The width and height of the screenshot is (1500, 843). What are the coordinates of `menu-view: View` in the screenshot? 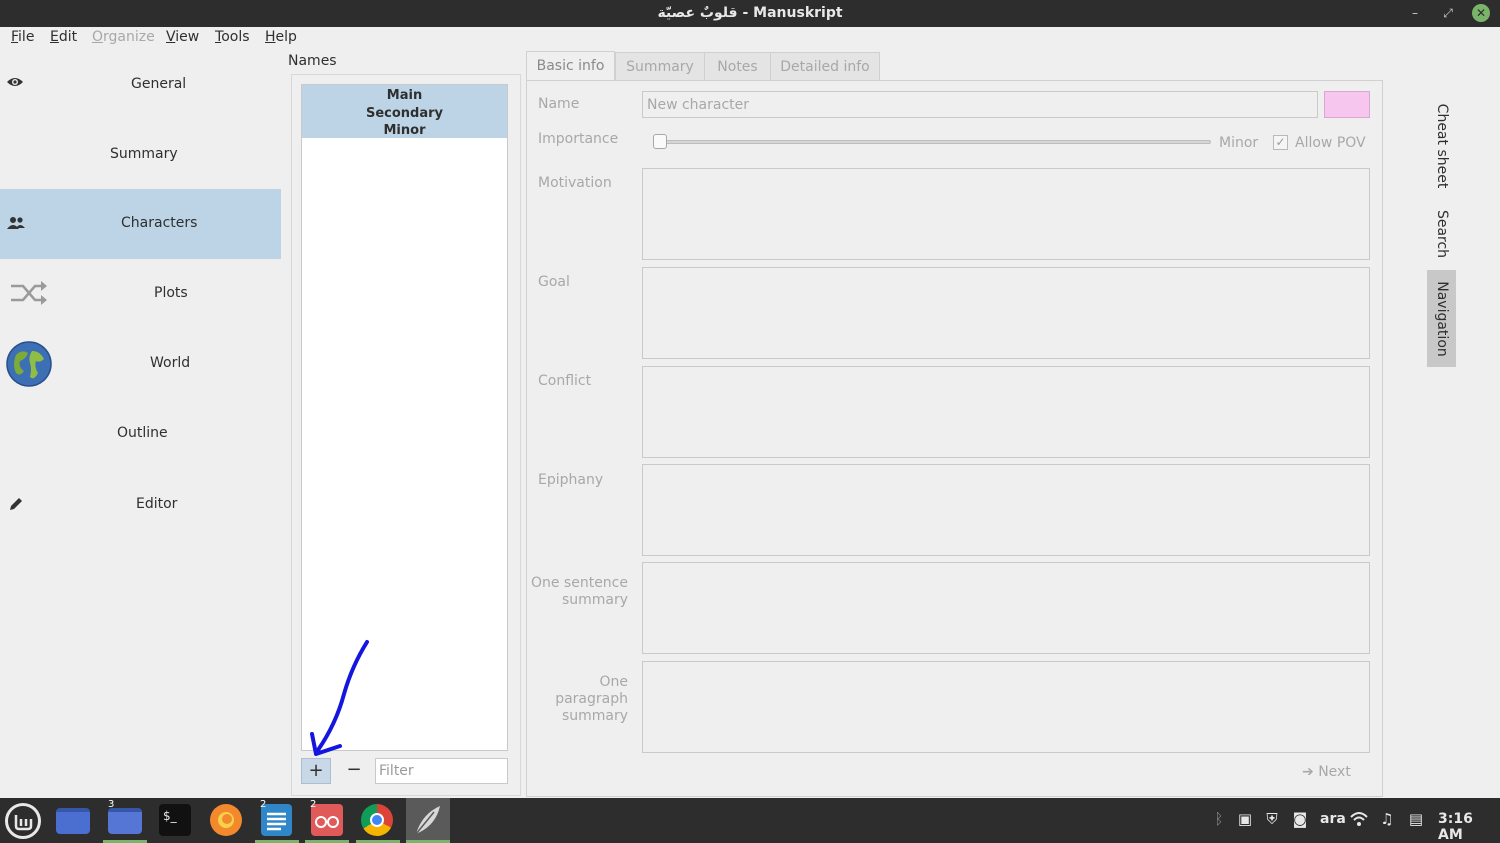 It's located at (182, 37).